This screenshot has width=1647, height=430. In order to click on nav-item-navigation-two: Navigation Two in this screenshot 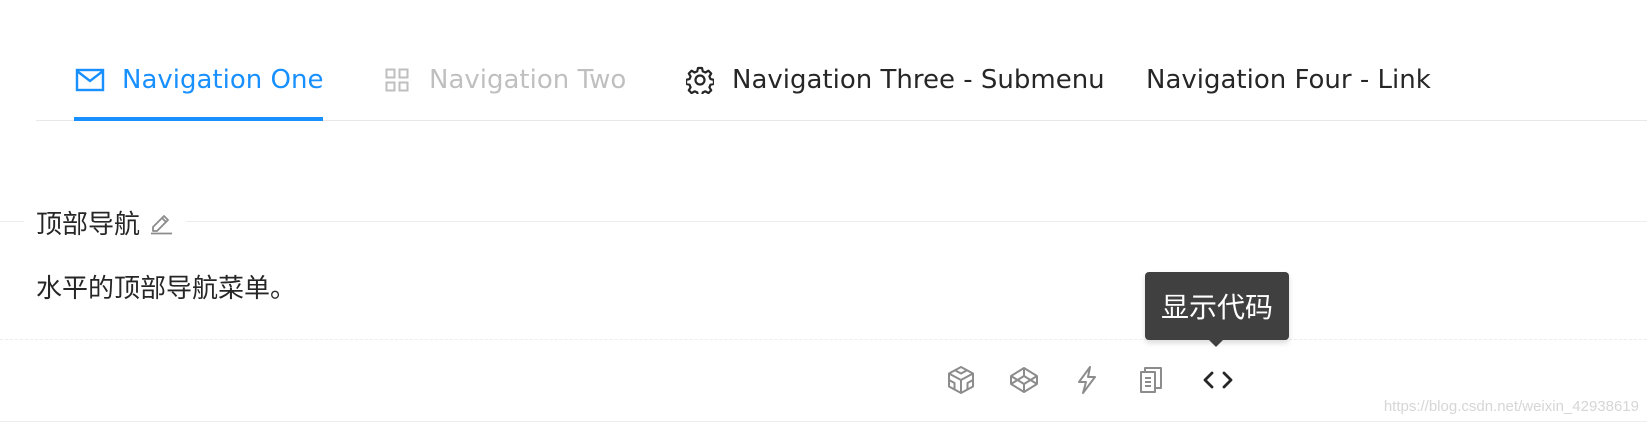, I will do `click(503, 80)`.